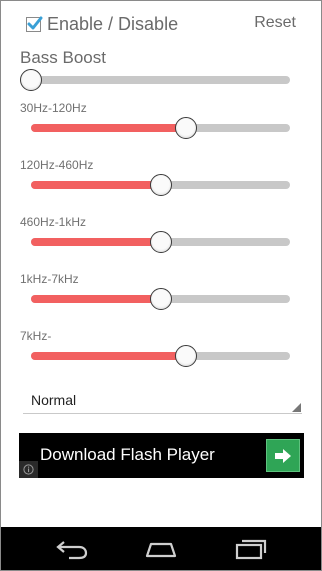 This screenshot has width=322, height=571. I want to click on ad-banner: Download Flash Player, so click(161, 455).